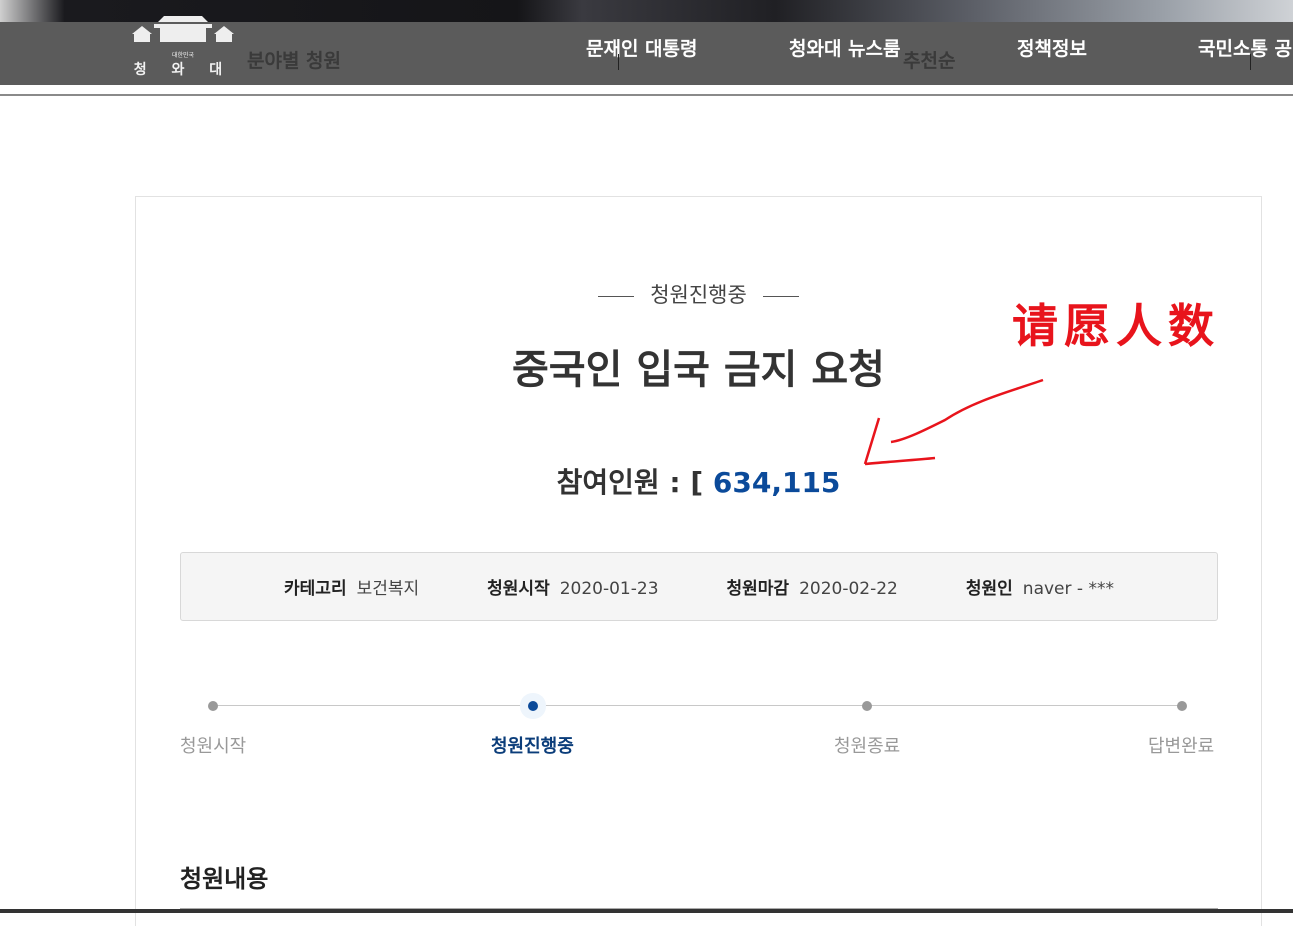 This screenshot has height=926, width=1293. I want to click on subnav-sort: 추천순, so click(929, 59).